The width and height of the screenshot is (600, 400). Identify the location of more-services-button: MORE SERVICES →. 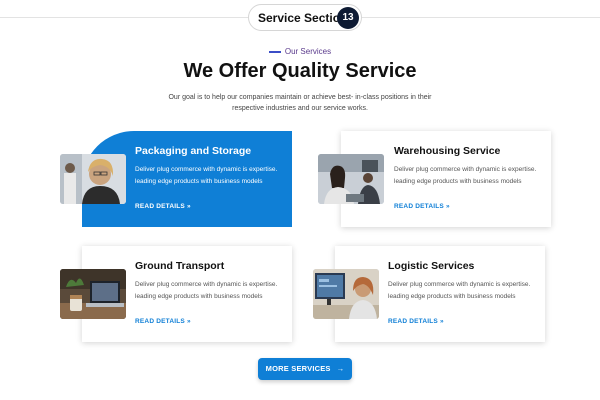
(305, 369).